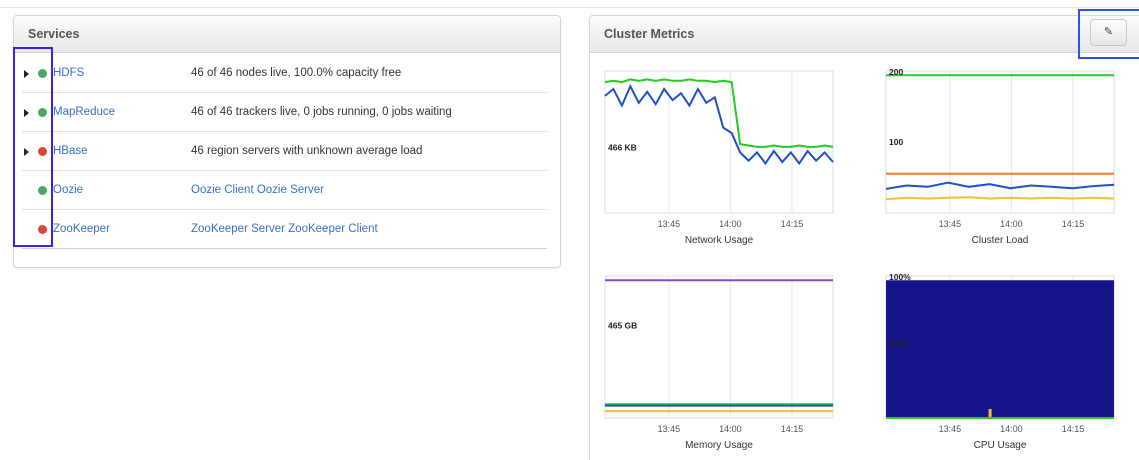  I want to click on role-link: Oozie Server, so click(290, 190).